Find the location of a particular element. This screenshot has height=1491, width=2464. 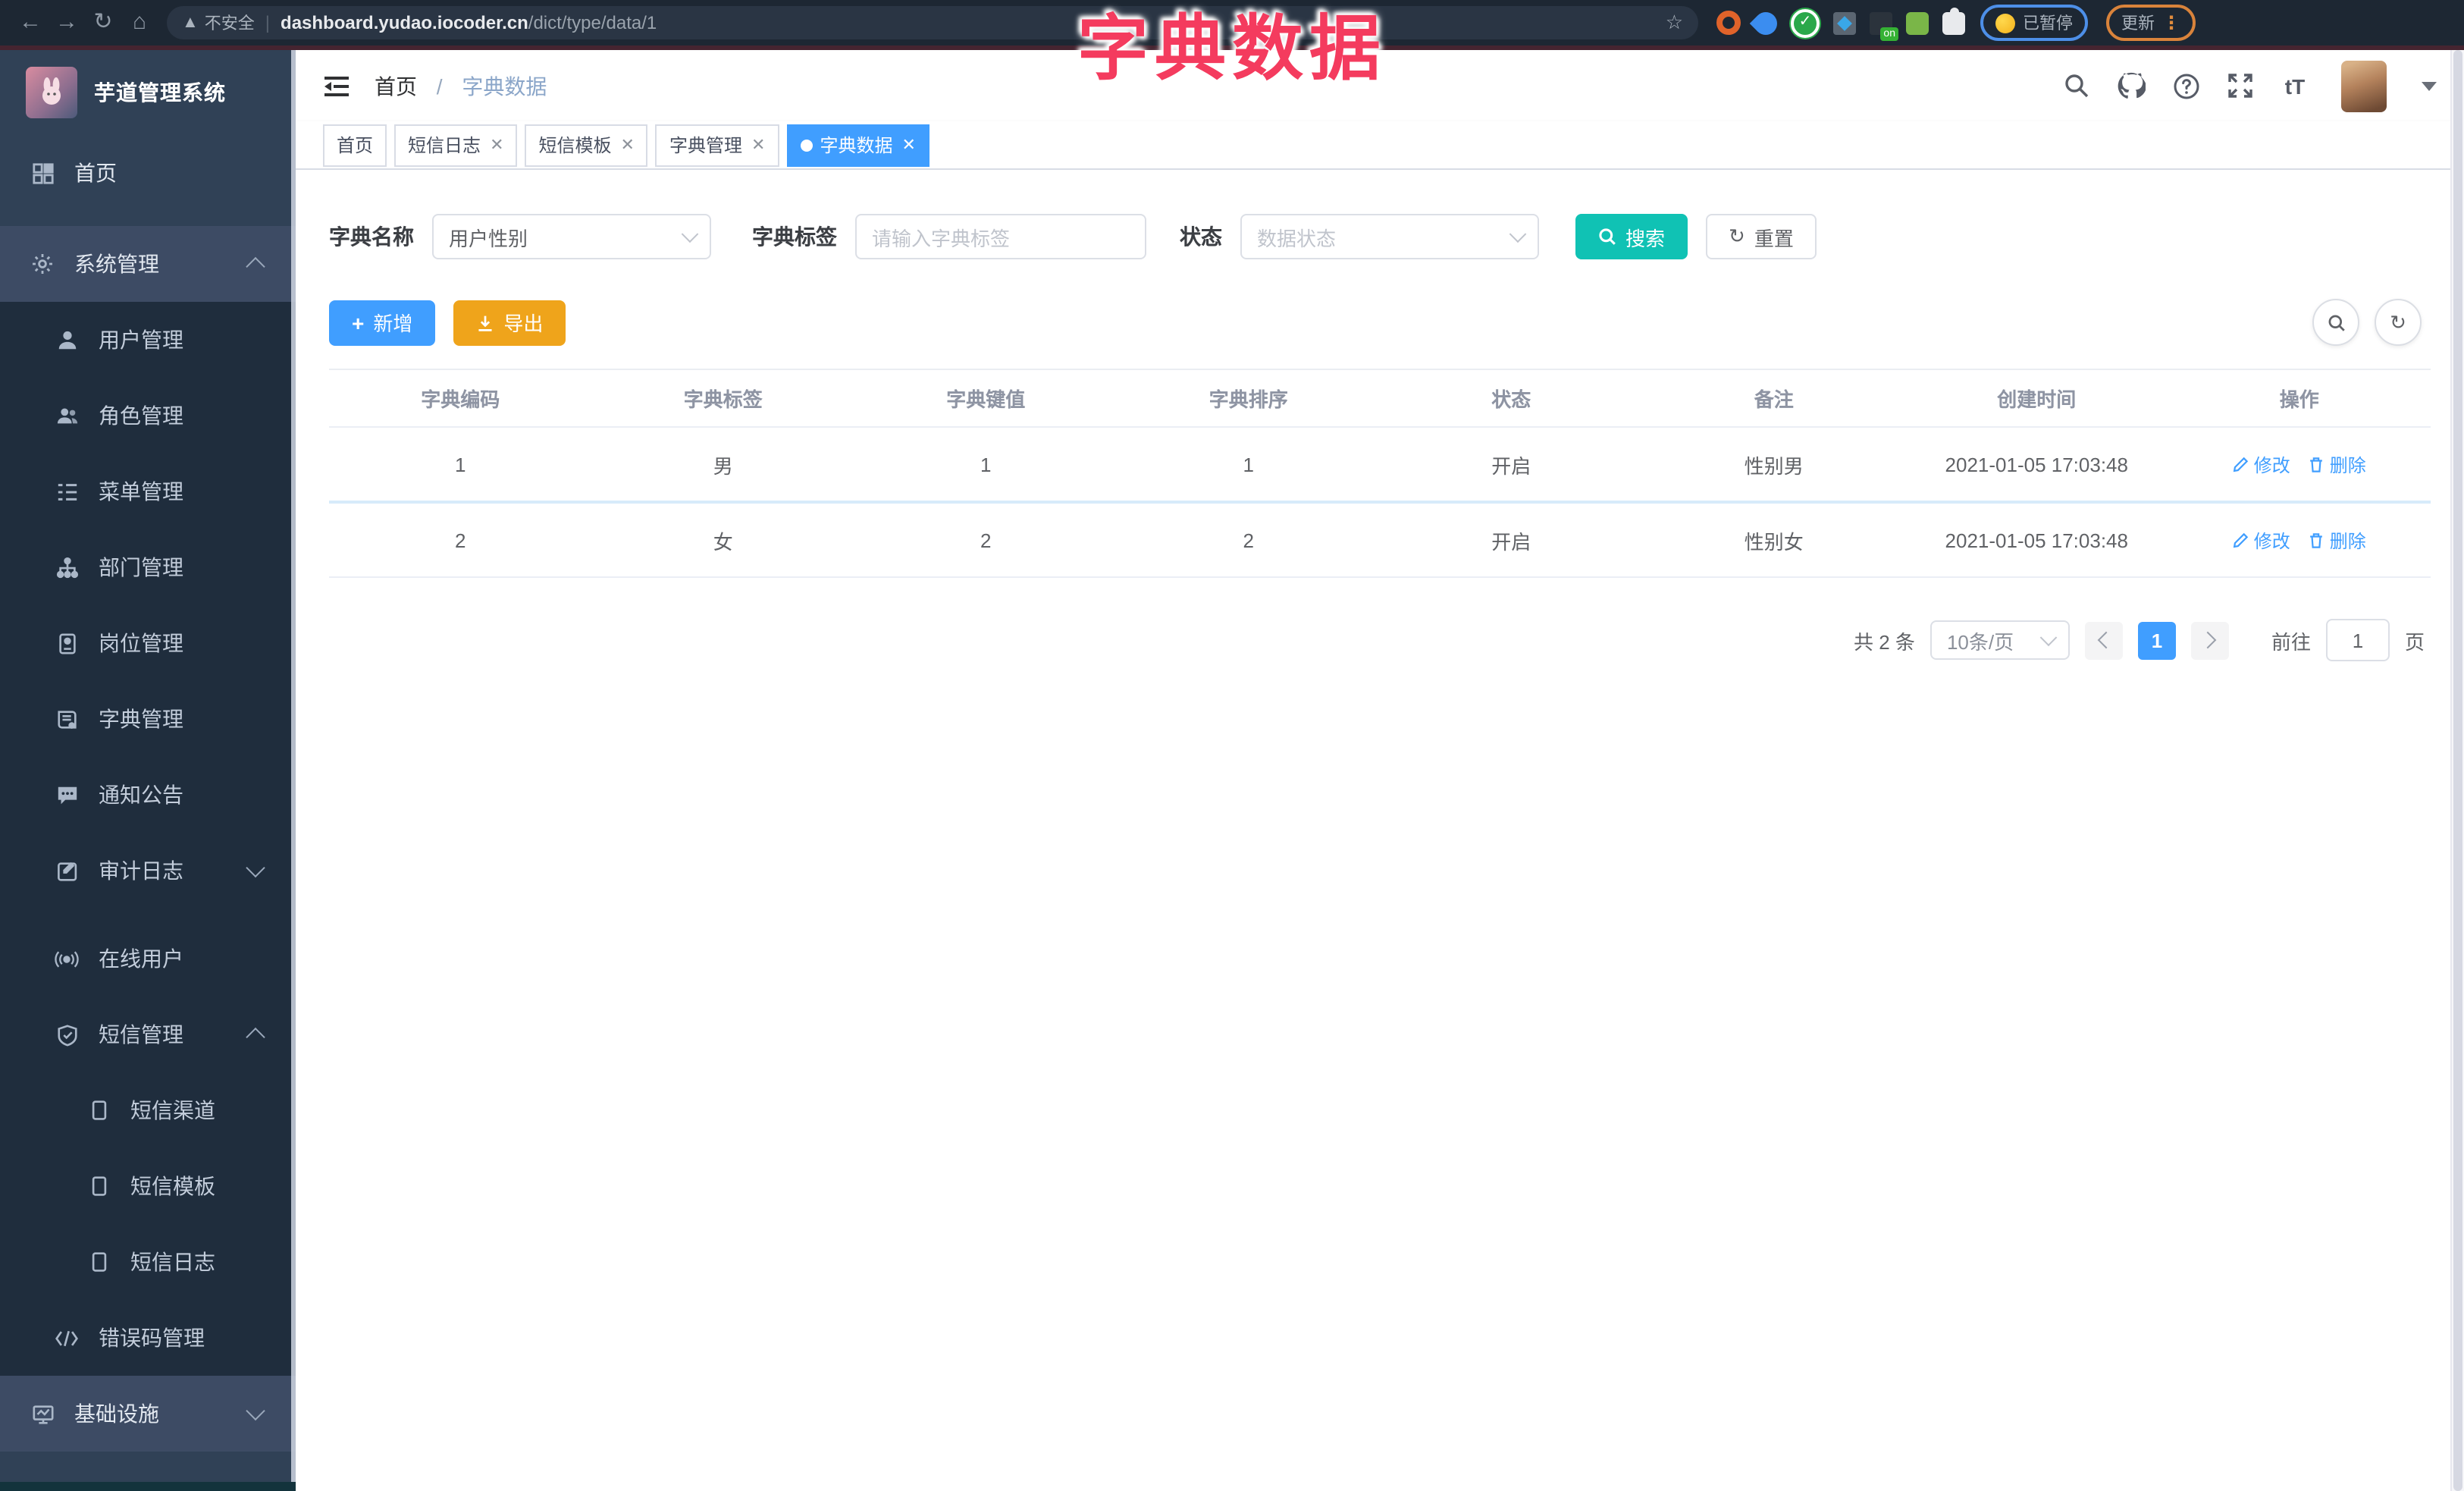

table-row: 1 男 1 1 开启 性别男 2021-01-05 17:03:48 修改 删除 is located at coordinates (1380, 466).